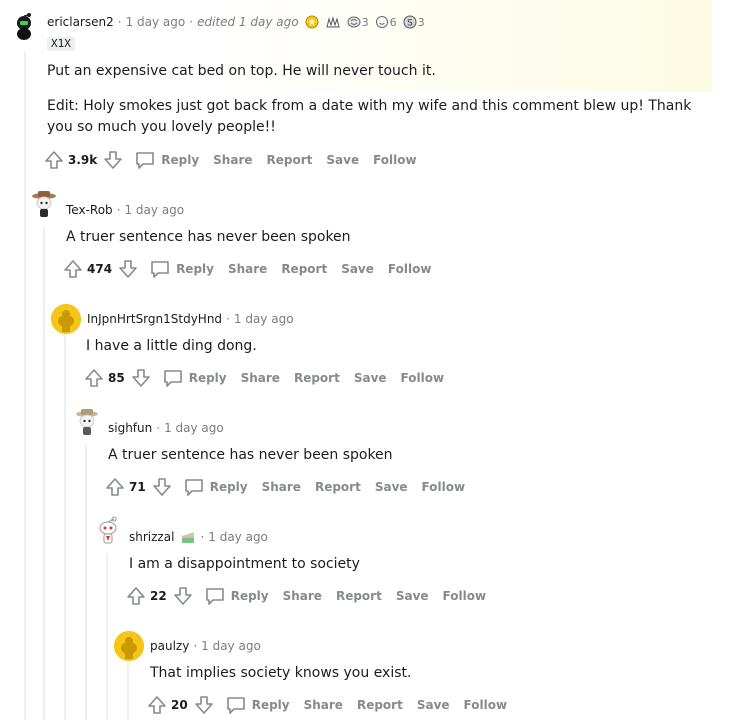  I want to click on reply-label: Reply, so click(228, 487).